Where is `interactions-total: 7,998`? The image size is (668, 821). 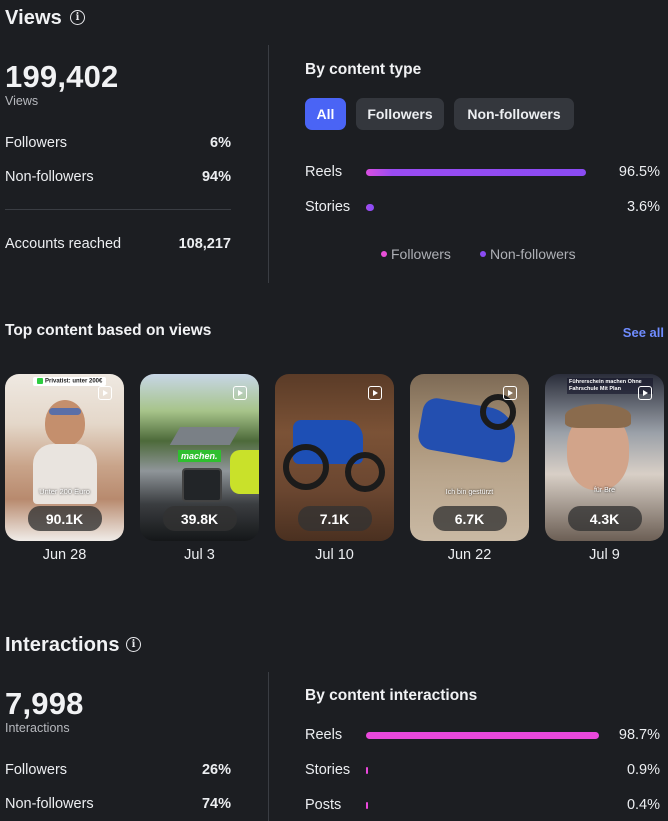 interactions-total: 7,998 is located at coordinates (44, 703).